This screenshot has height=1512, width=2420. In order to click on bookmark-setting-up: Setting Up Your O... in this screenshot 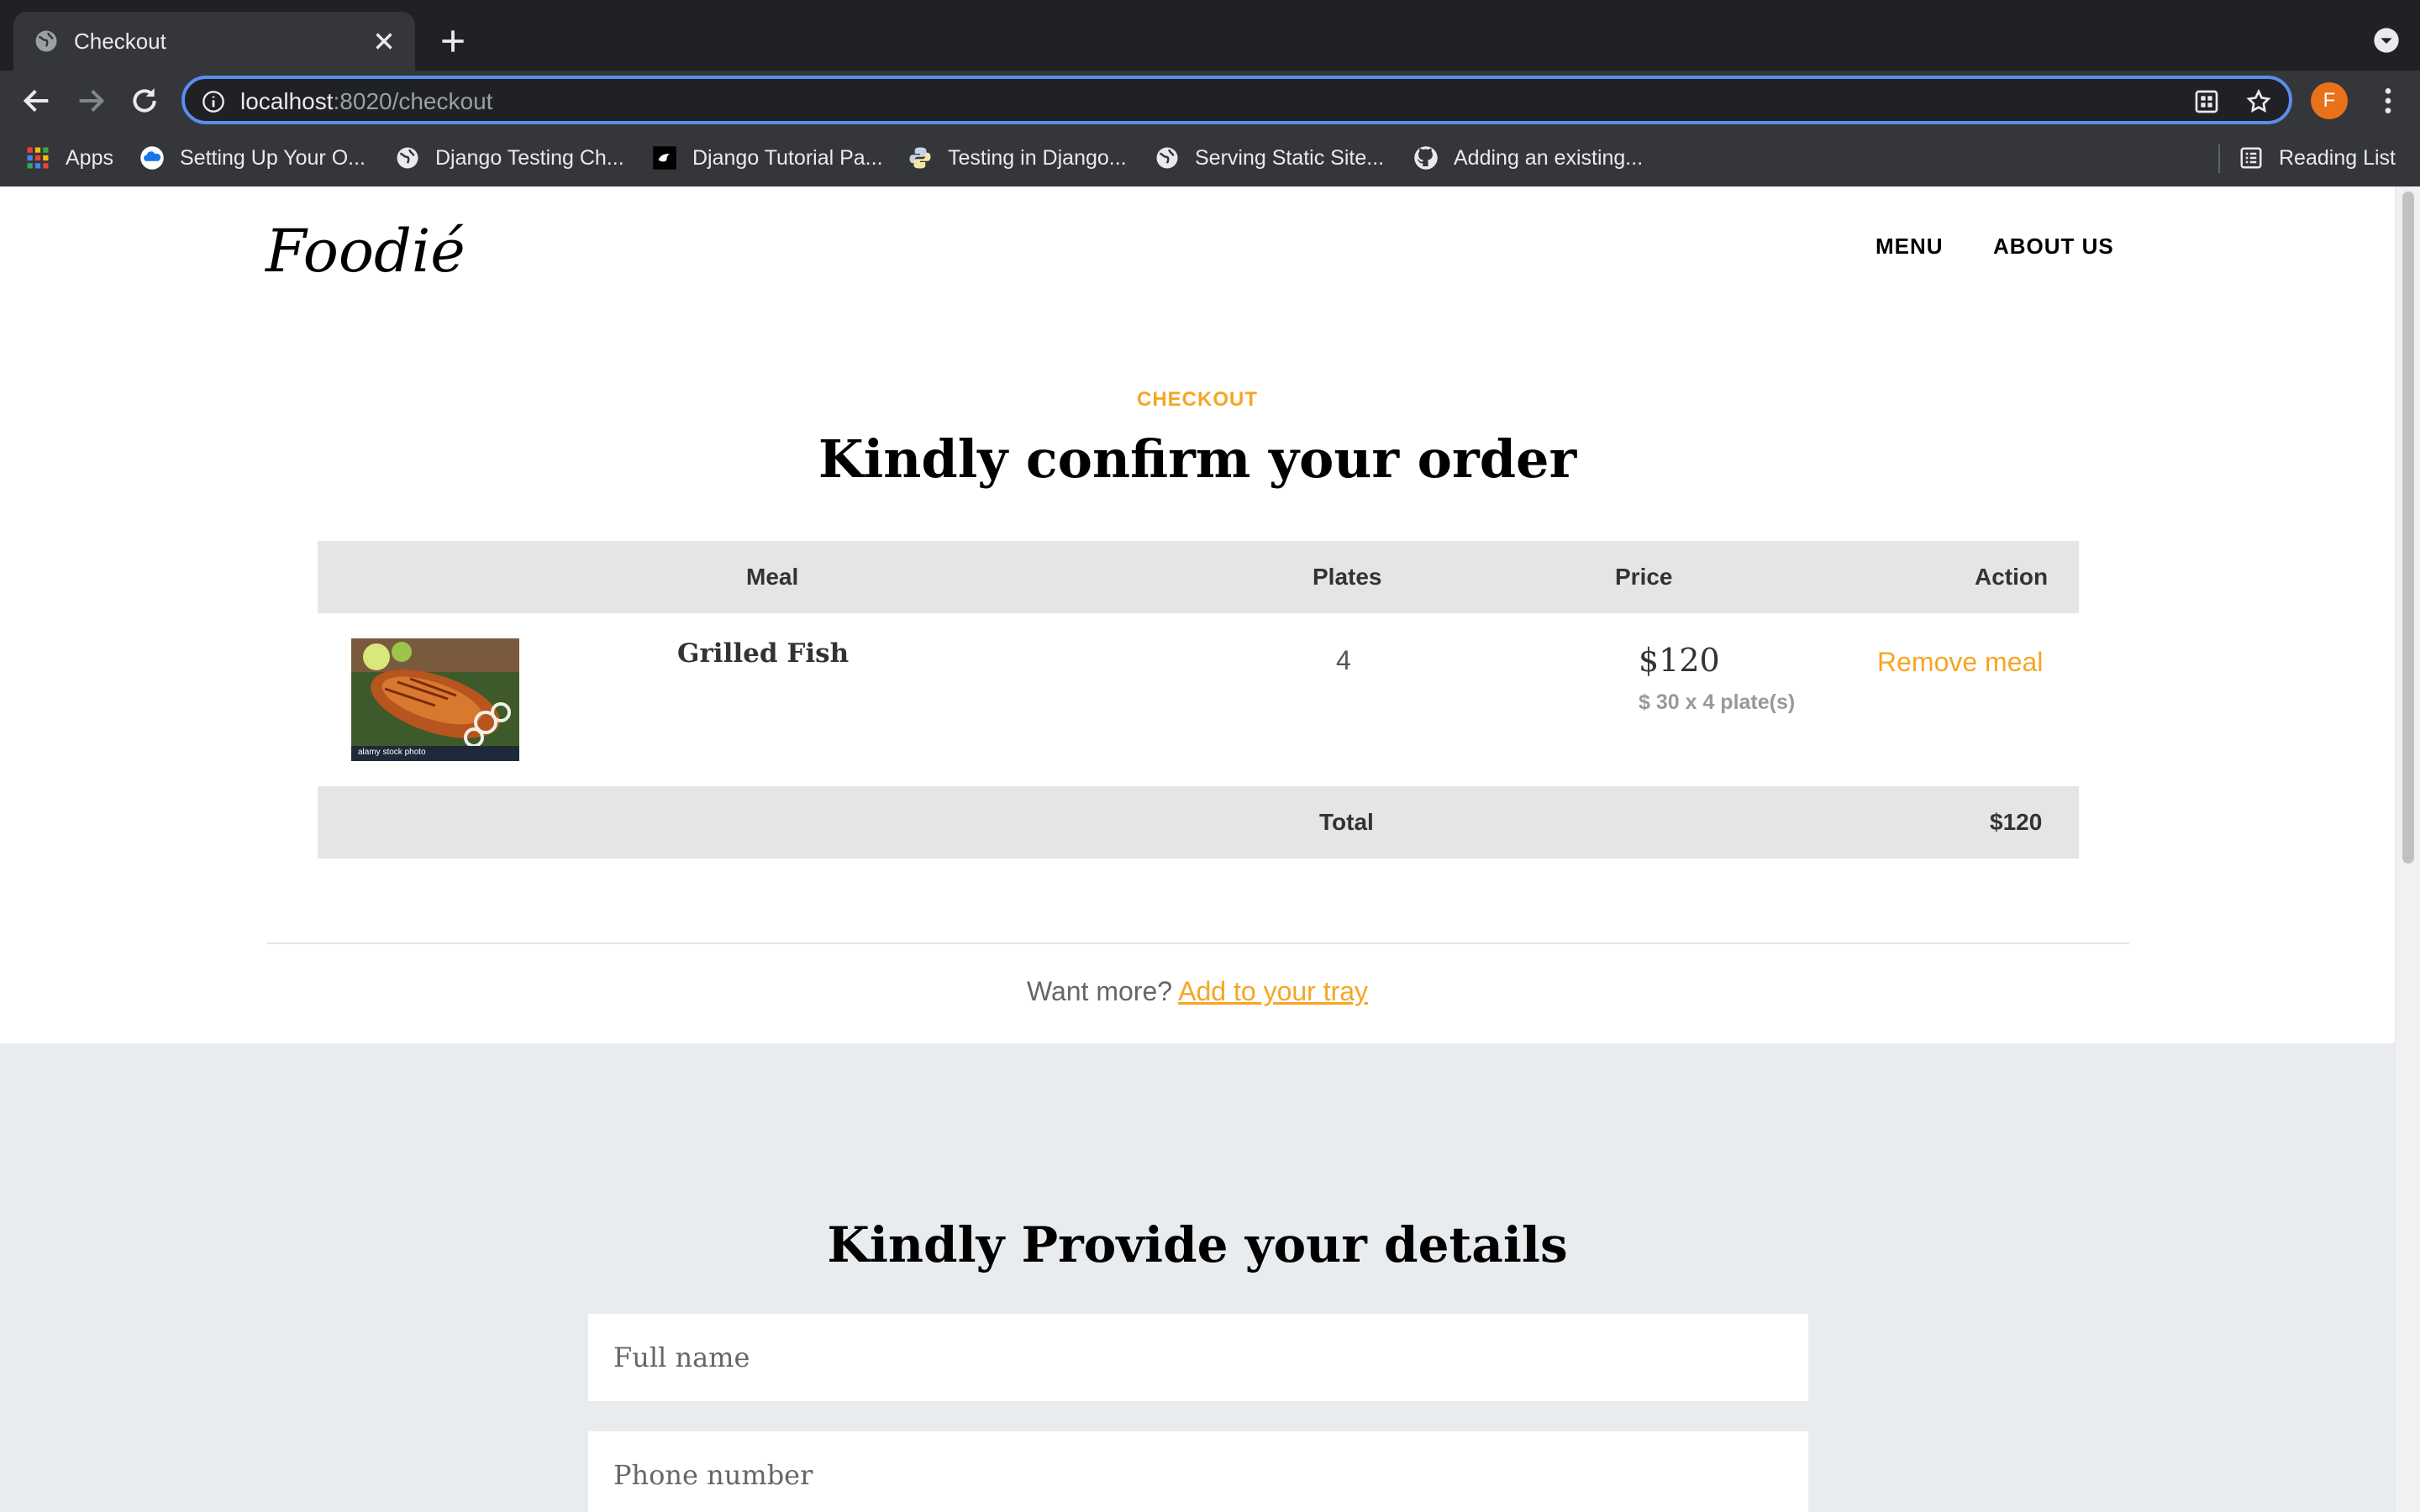, I will do `click(253, 158)`.